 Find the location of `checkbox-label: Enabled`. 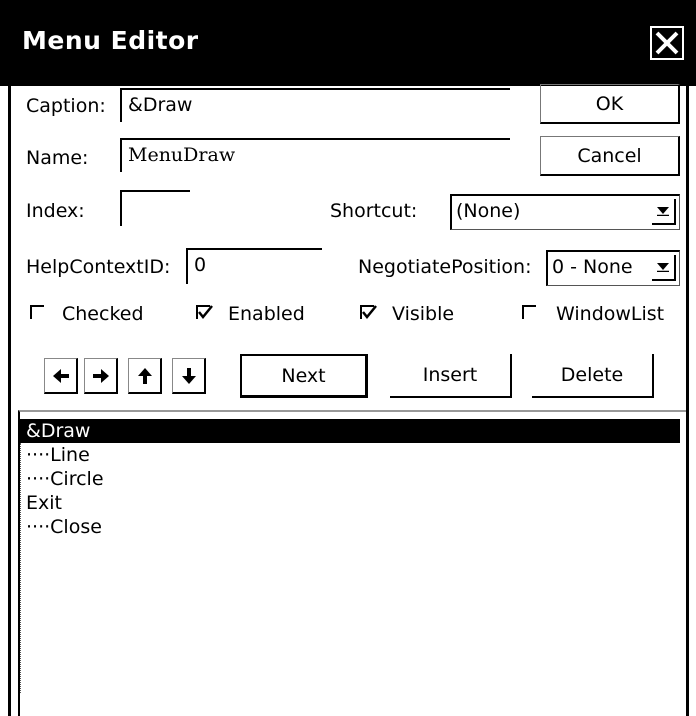

checkbox-label: Enabled is located at coordinates (266, 314).